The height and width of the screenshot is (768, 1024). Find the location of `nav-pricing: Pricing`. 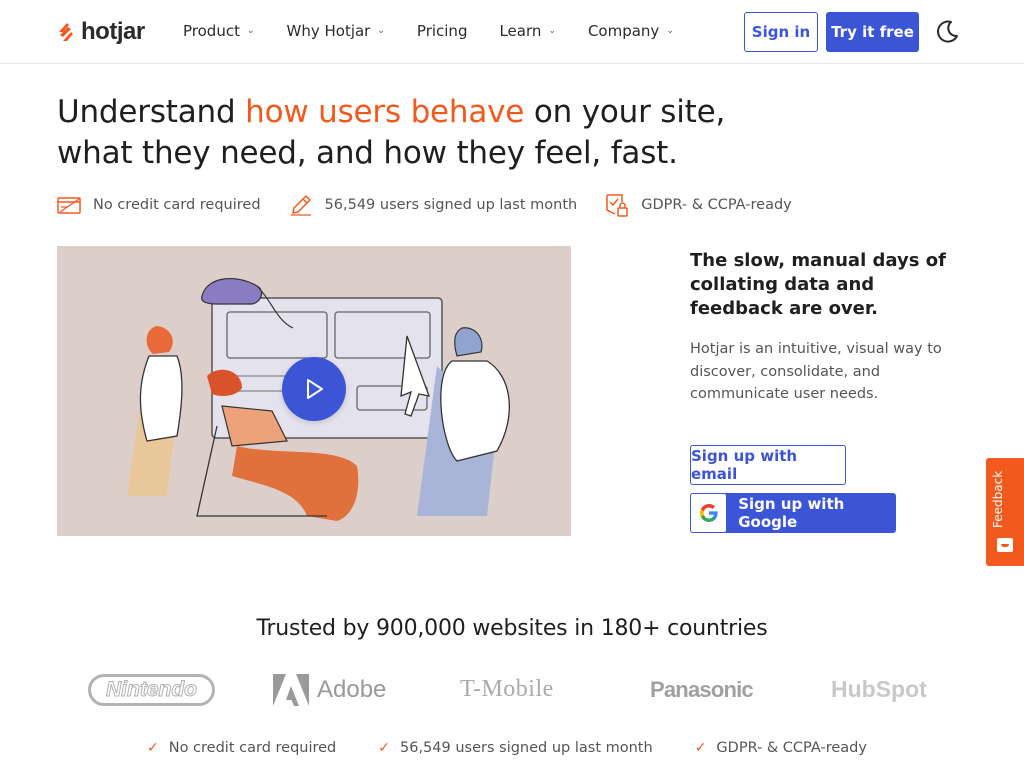

nav-pricing: Pricing is located at coordinates (442, 31).